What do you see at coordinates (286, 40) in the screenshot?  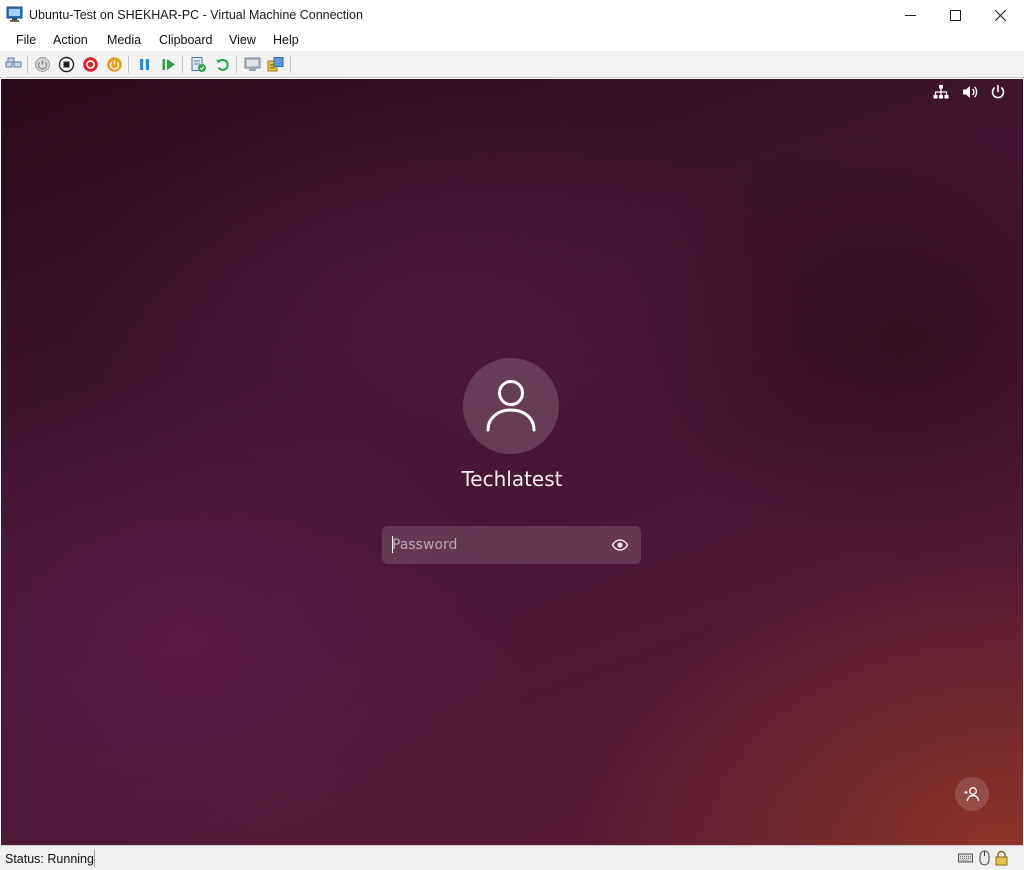 I see `menu-help: Help` at bounding box center [286, 40].